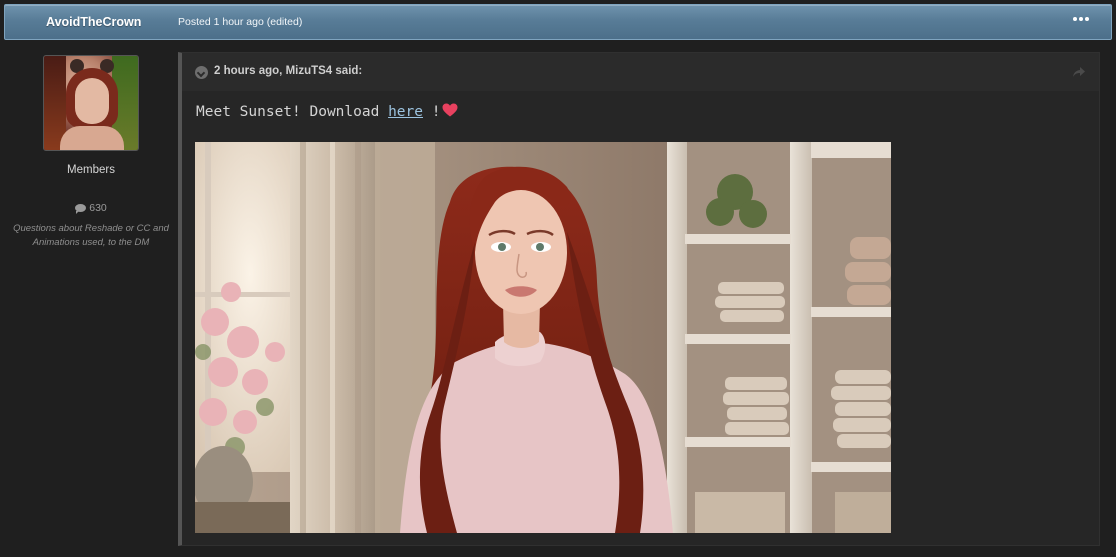 The image size is (1116, 557). I want to click on avatar, so click(91, 103).